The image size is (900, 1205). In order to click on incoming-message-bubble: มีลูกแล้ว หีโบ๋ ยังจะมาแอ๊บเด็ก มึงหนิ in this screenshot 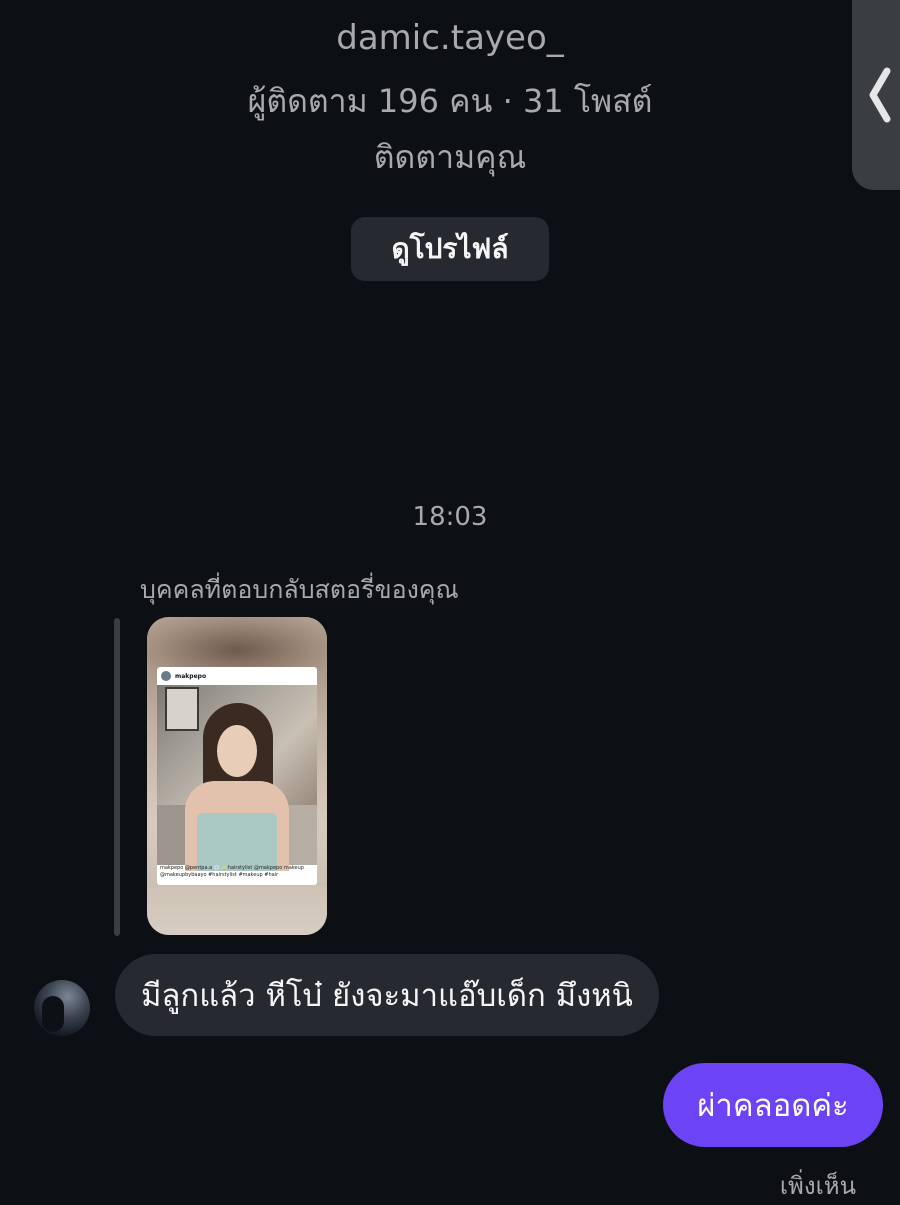, I will do `click(387, 995)`.